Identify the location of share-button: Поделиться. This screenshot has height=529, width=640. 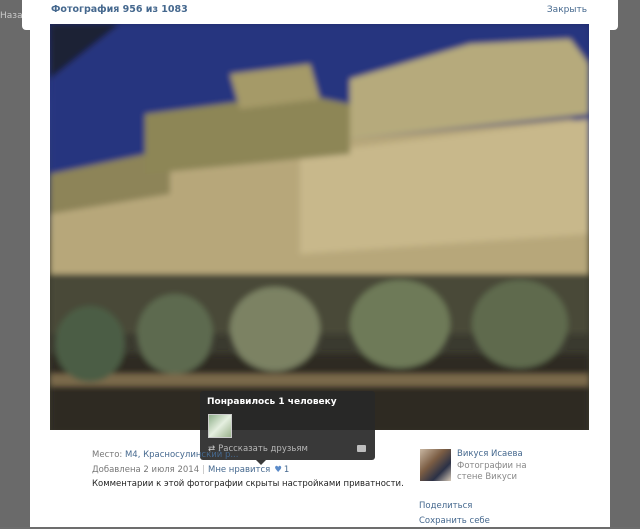
(454, 506).